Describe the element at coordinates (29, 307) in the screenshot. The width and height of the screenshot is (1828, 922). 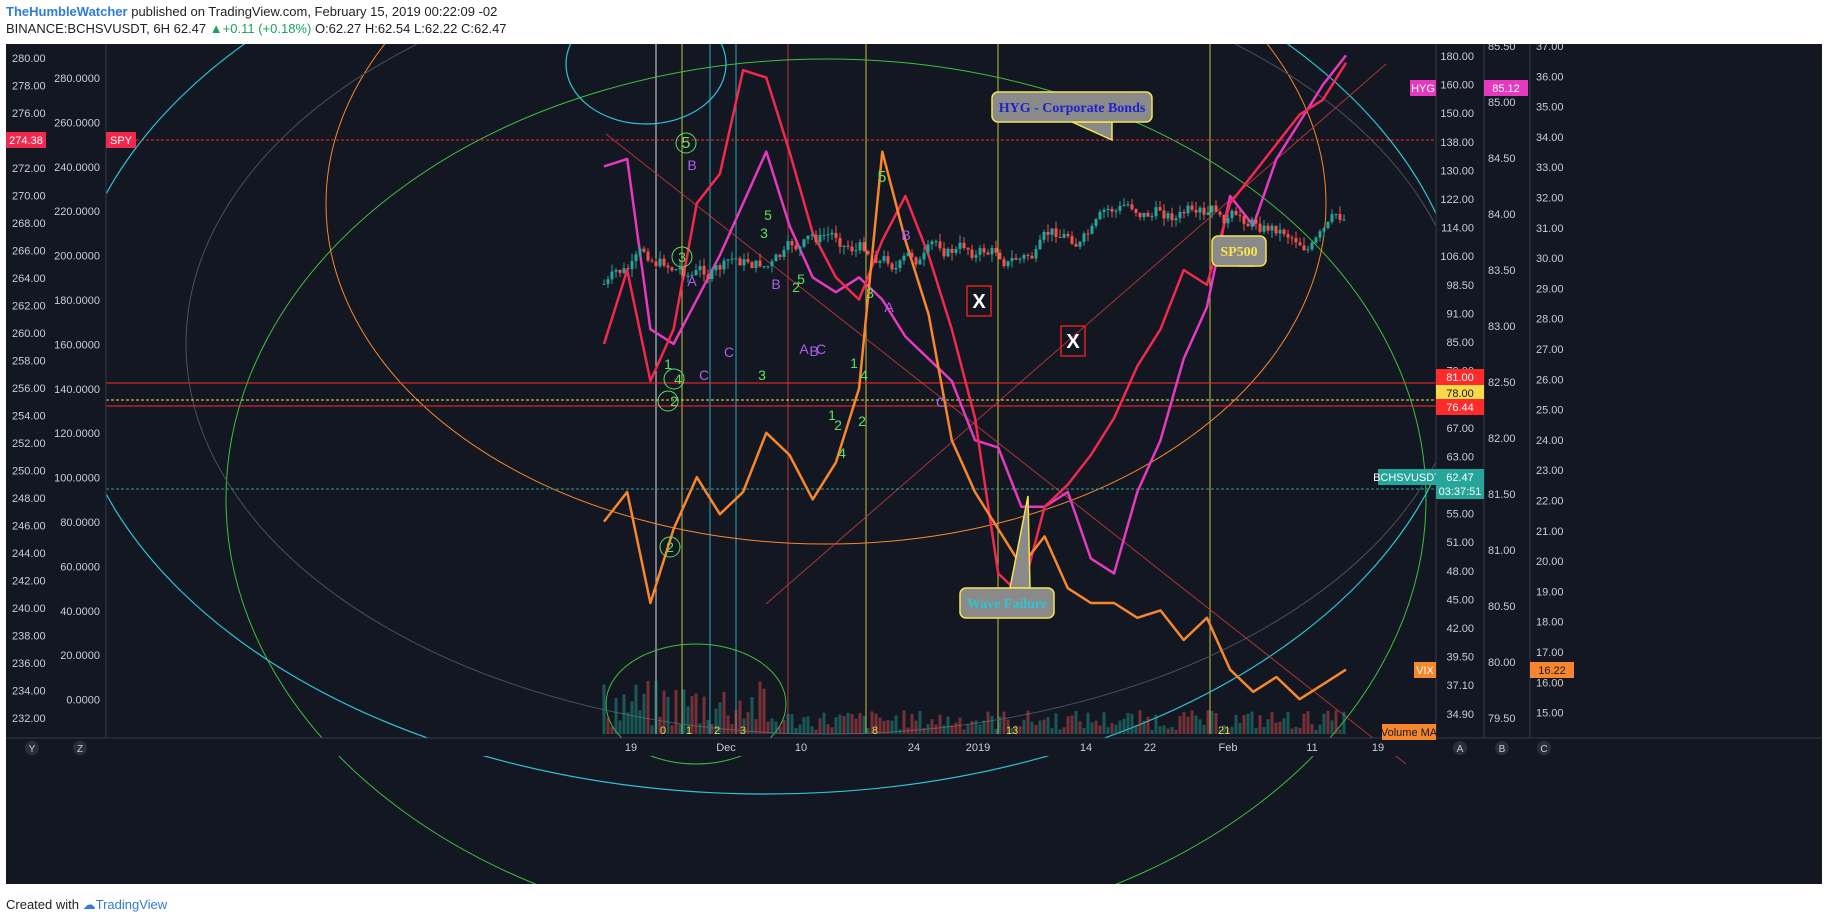
I see `tick-label-spy: 262.00` at that location.